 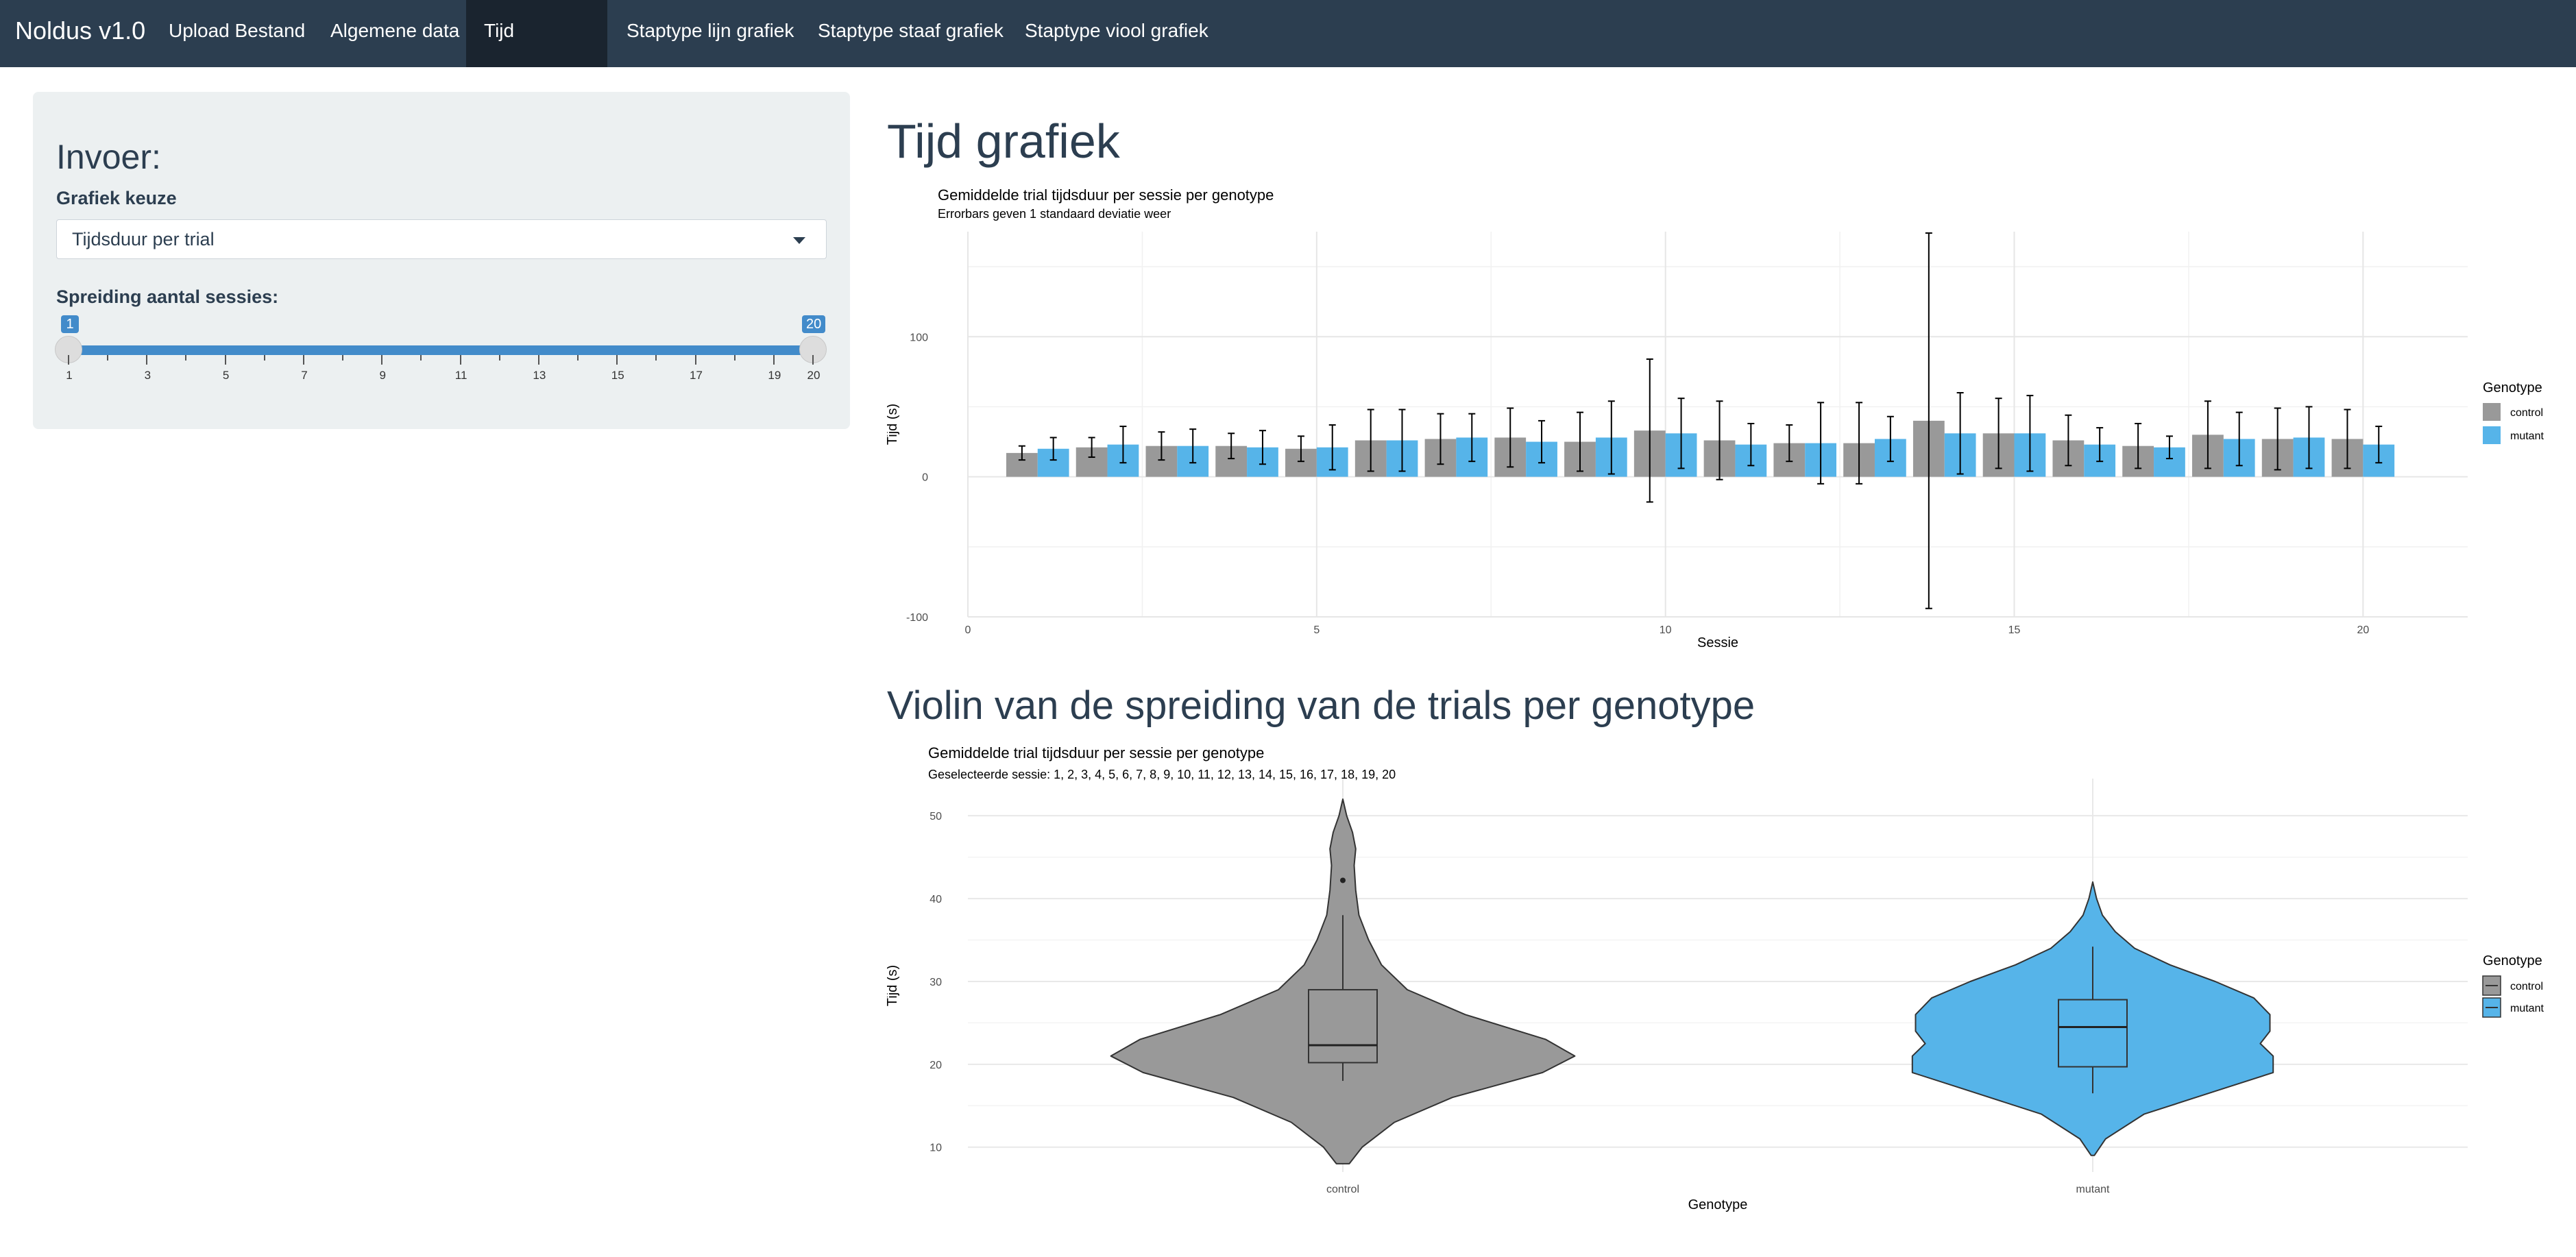 What do you see at coordinates (710, 34) in the screenshot?
I see `tab-staptype-lijn-grafiek: Staptype lijn grafiek` at bounding box center [710, 34].